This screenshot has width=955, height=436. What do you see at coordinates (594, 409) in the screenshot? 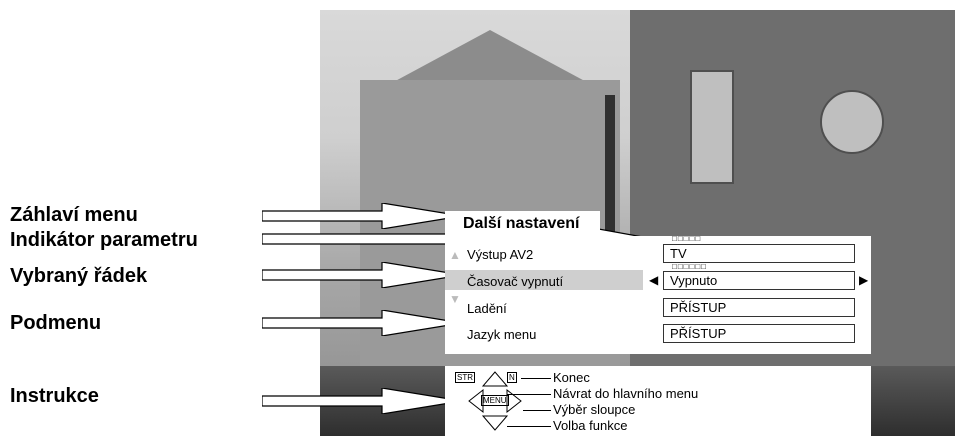
I see `instruction-select-column: Výběr sloupce` at bounding box center [594, 409].